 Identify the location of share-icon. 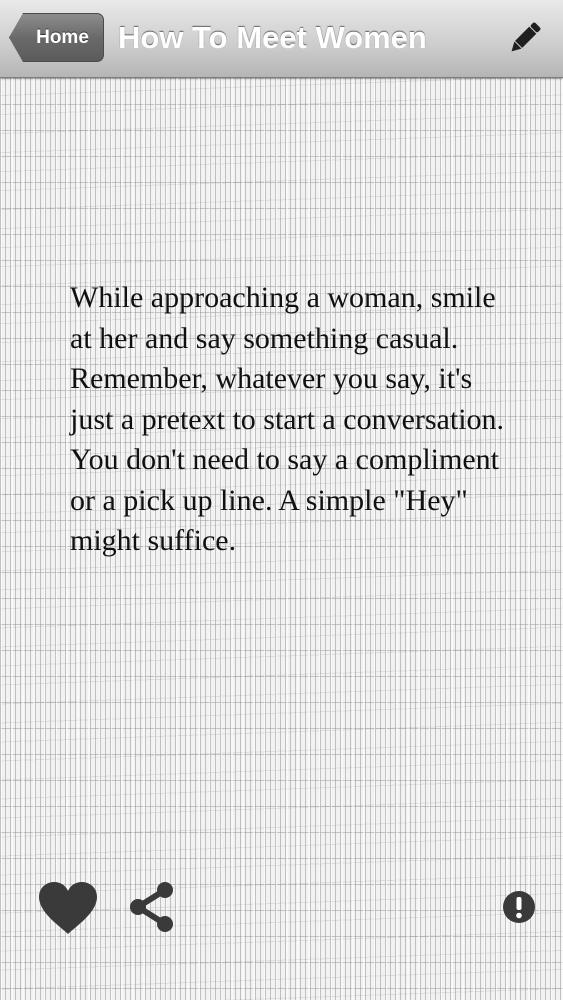
(151, 907).